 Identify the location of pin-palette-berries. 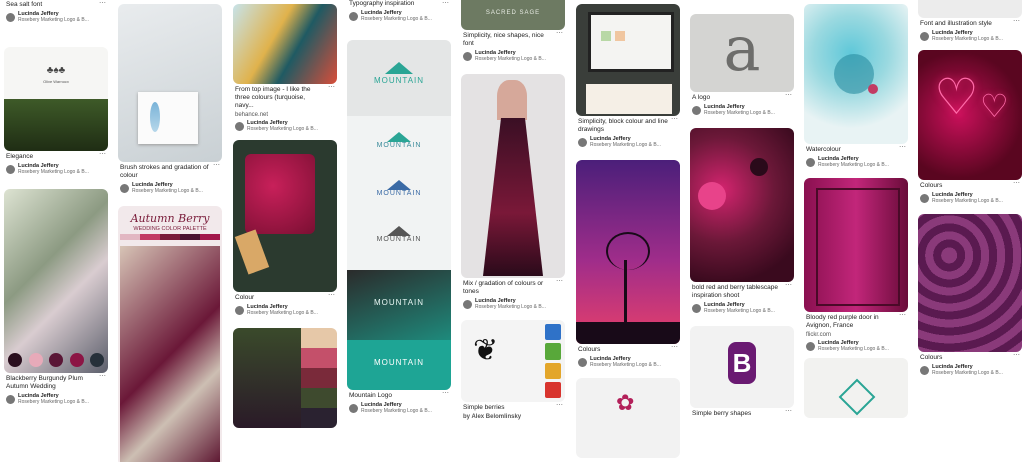
(285, 378).